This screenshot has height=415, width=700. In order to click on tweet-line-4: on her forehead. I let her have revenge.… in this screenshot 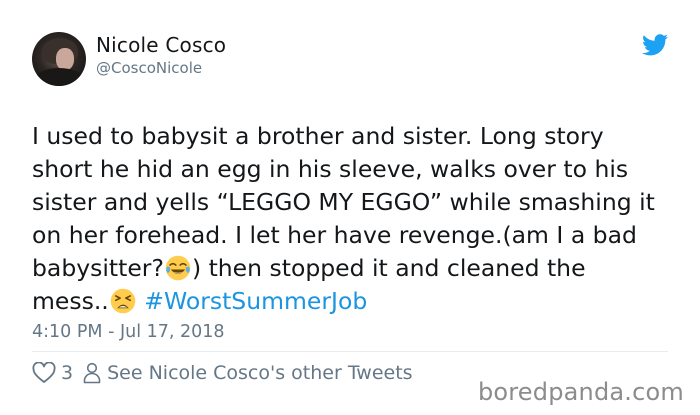, I will do `click(334, 235)`.